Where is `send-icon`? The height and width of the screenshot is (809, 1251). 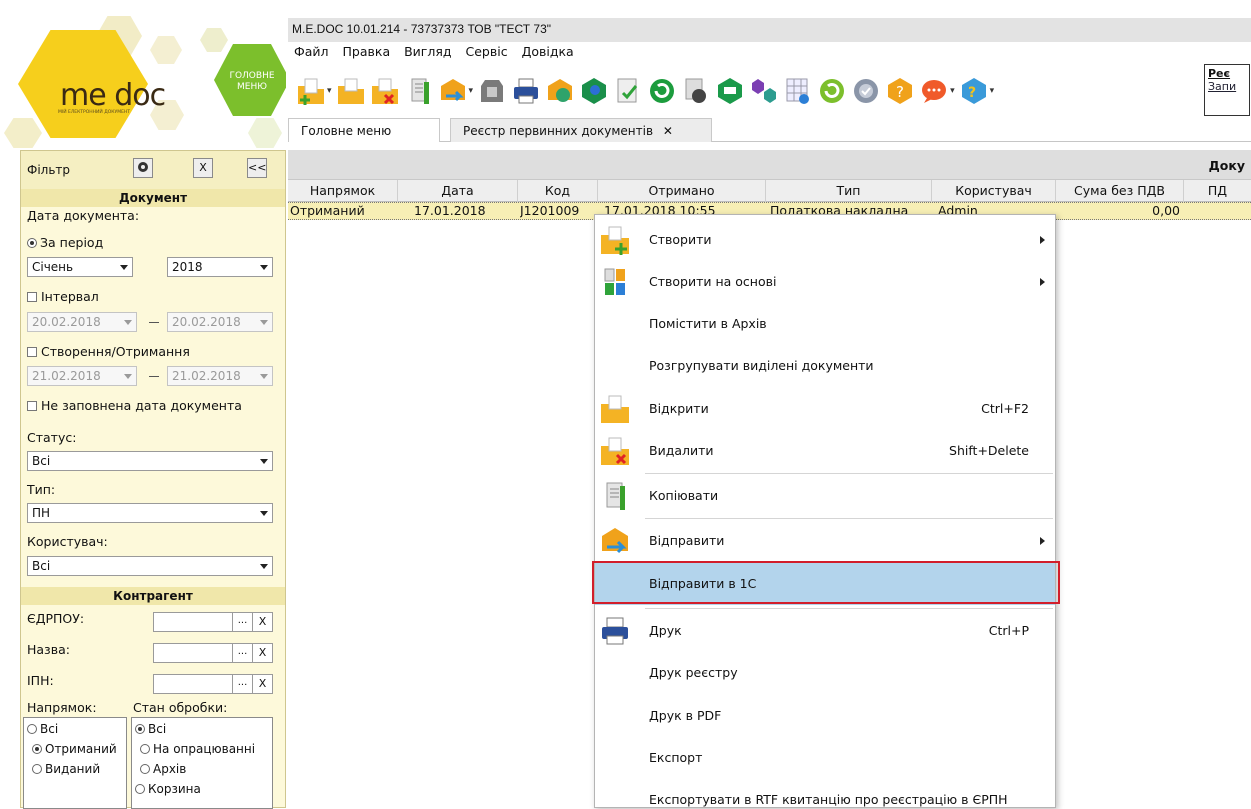 send-icon is located at coordinates (453, 91).